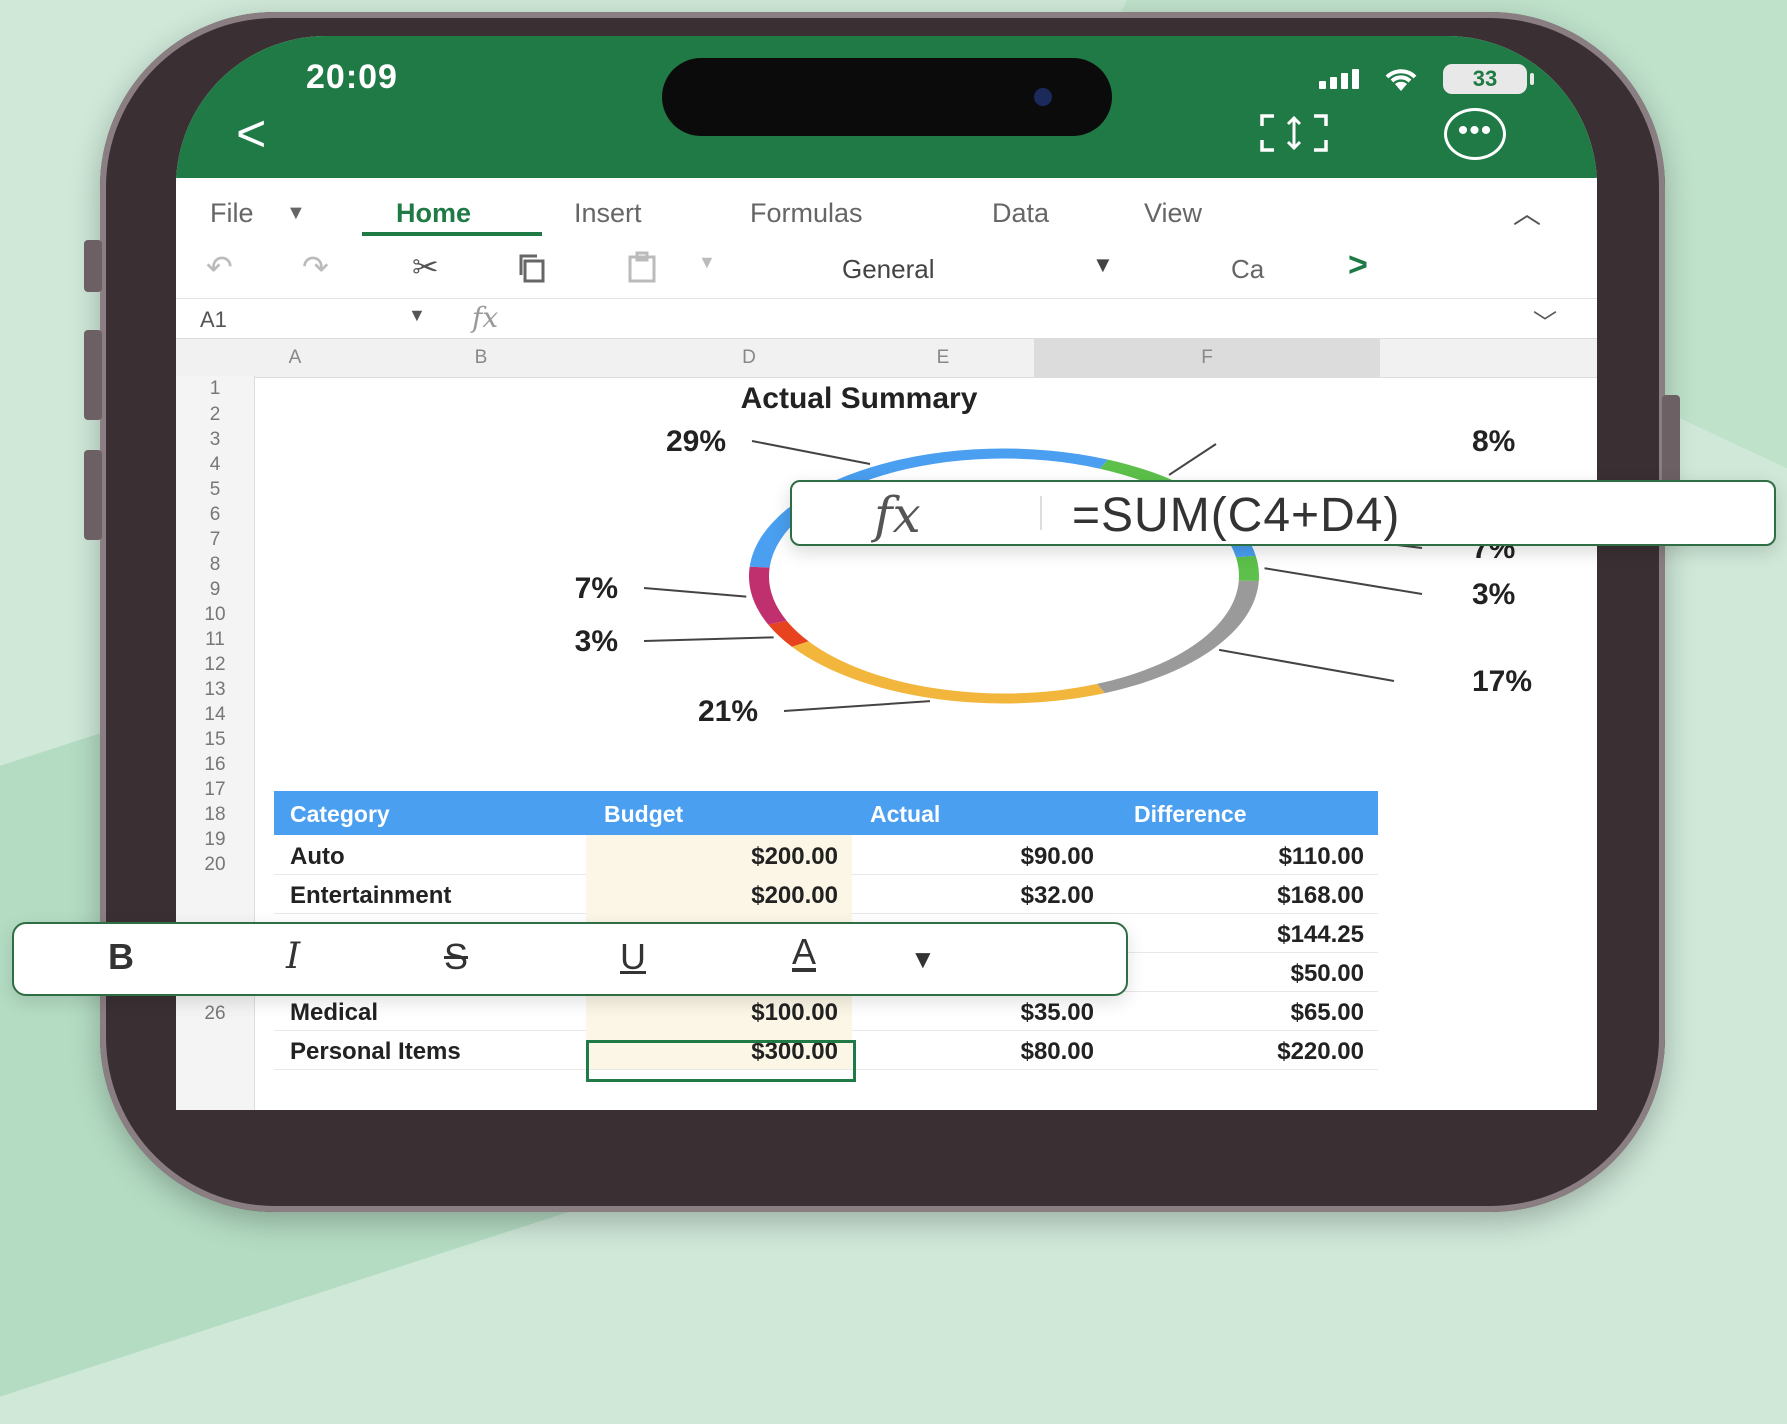  What do you see at coordinates (121, 957) in the screenshot?
I see `bold-button: B` at bounding box center [121, 957].